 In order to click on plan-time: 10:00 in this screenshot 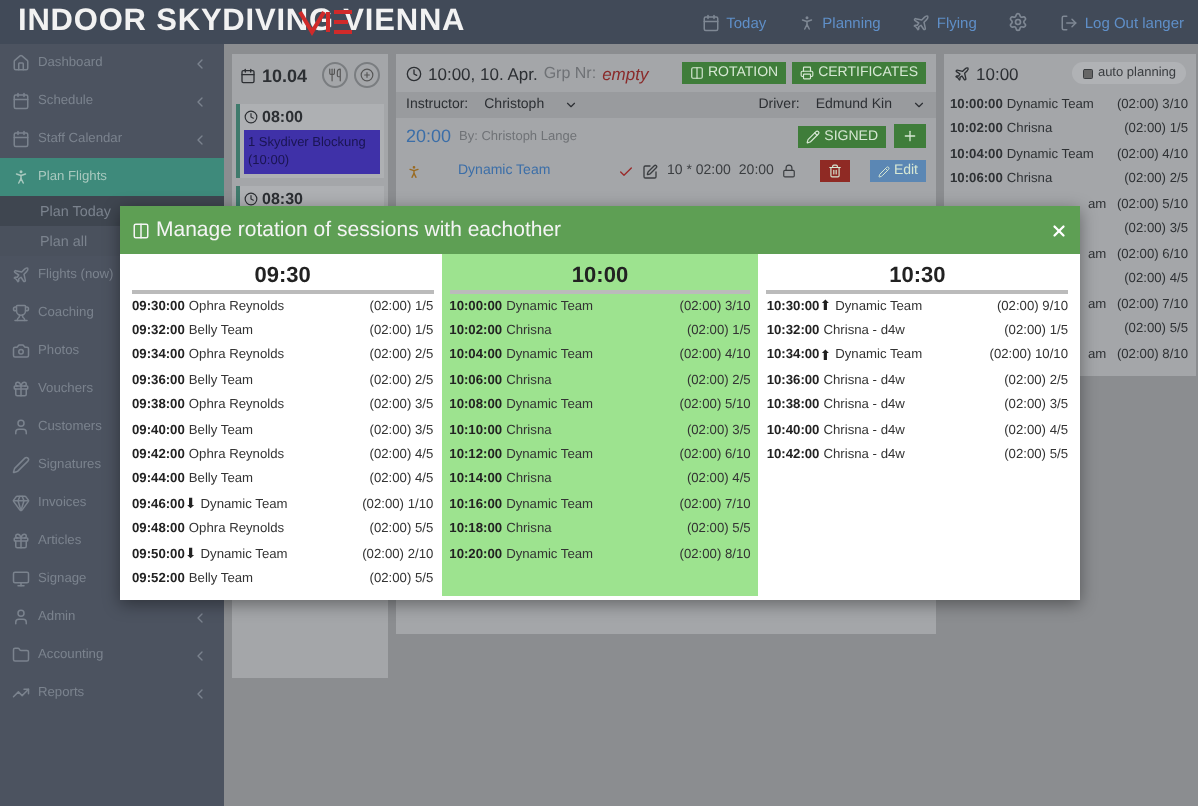, I will do `click(997, 73)`.